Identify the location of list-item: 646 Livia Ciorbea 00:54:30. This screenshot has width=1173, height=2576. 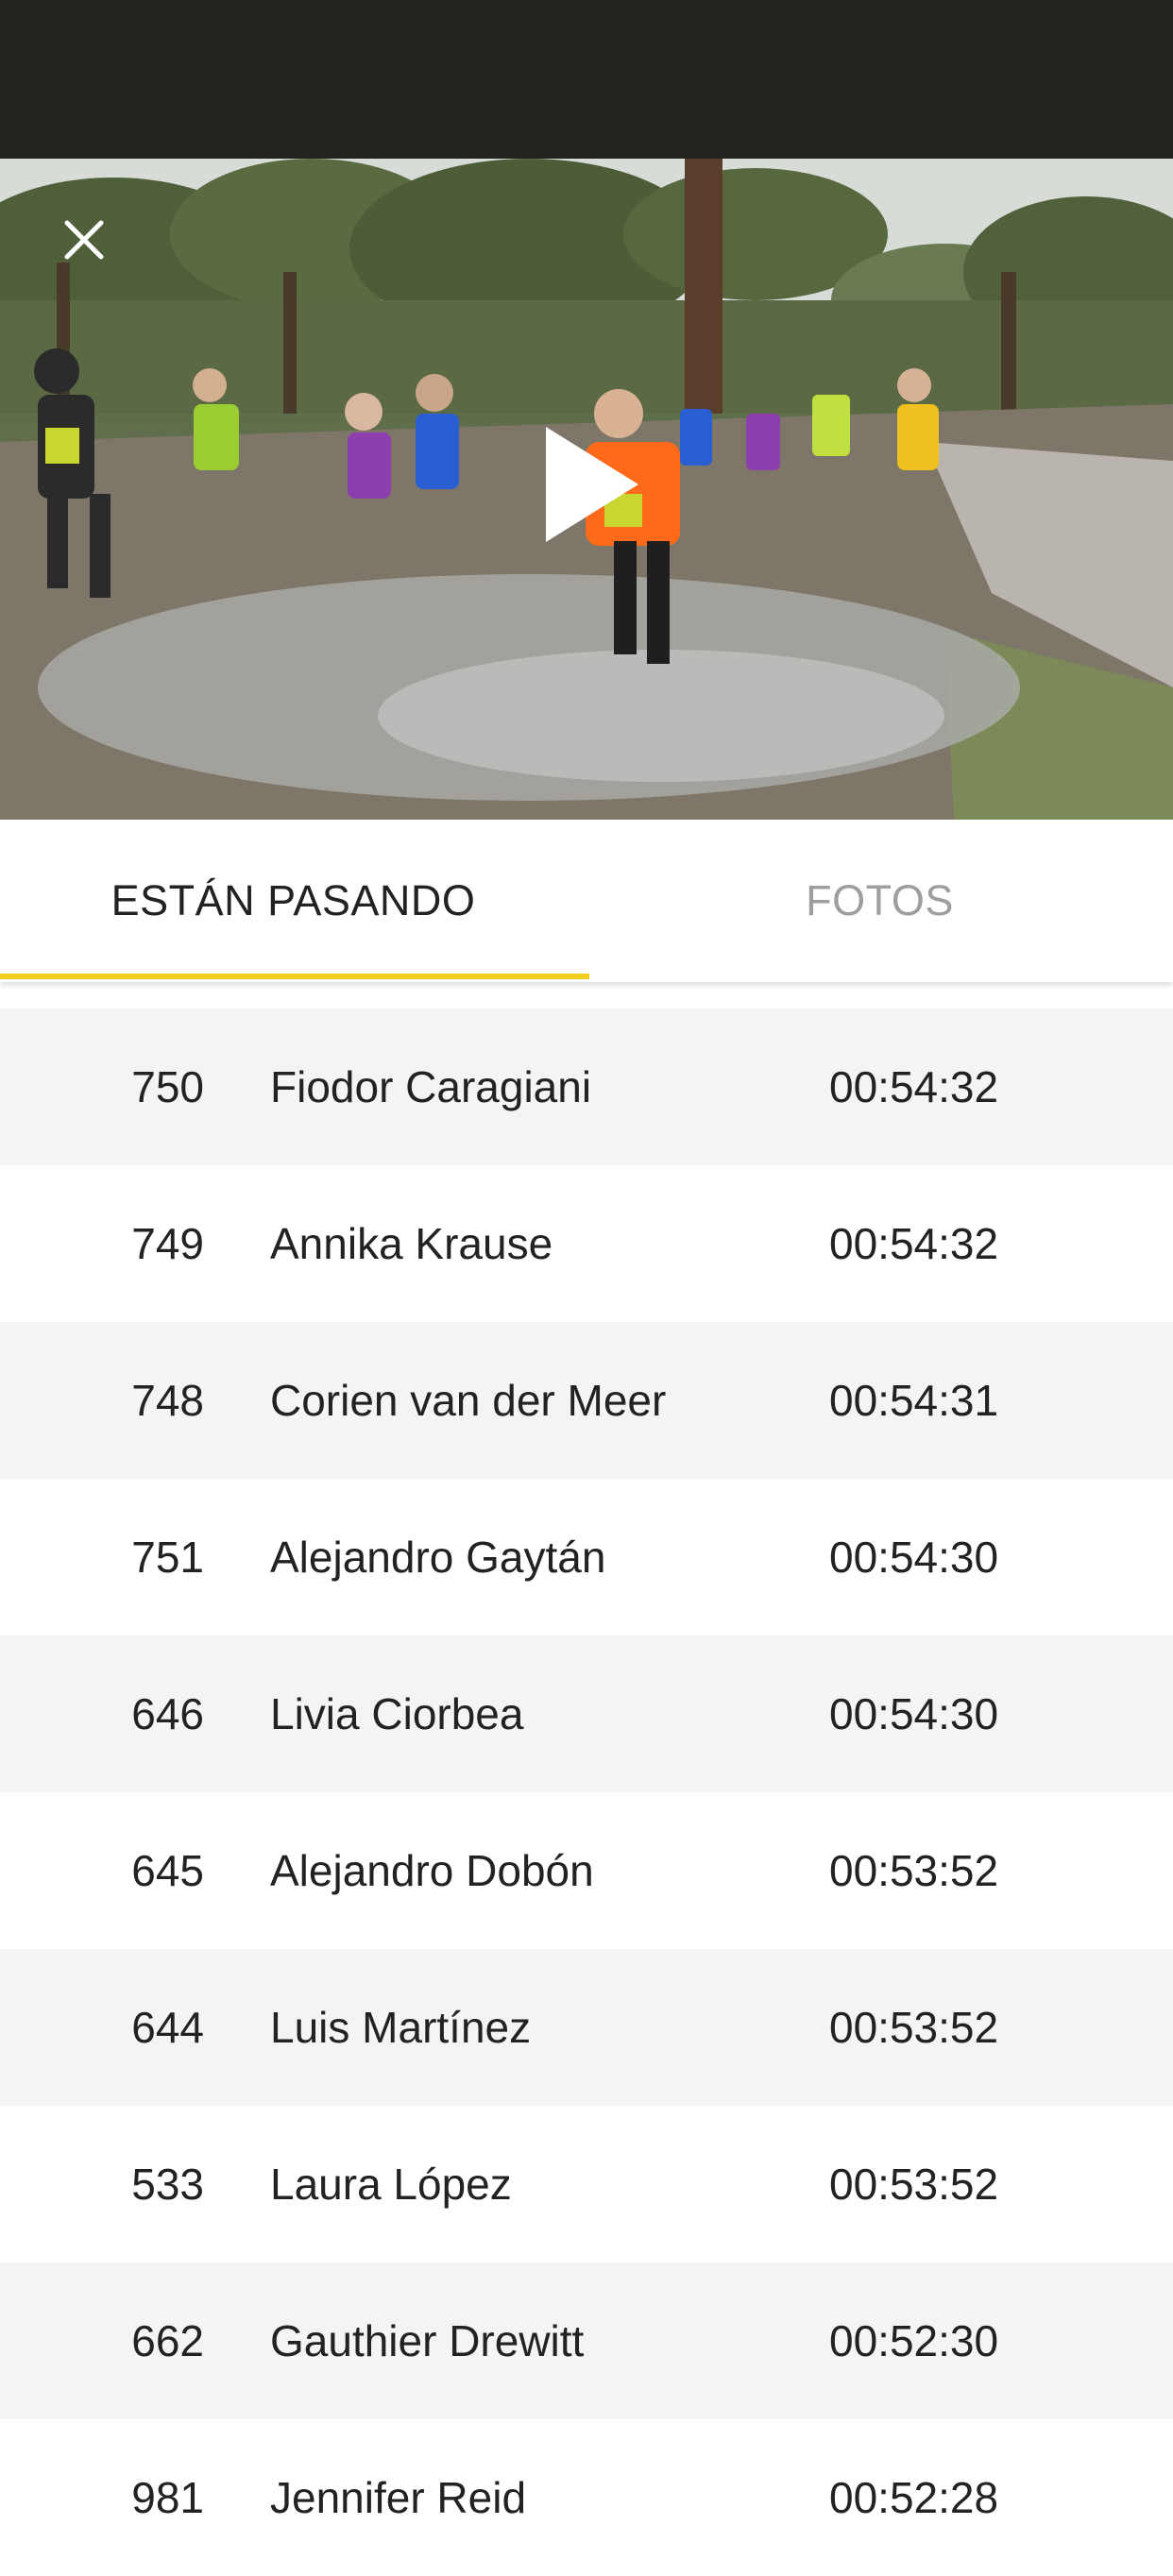
(586, 1713).